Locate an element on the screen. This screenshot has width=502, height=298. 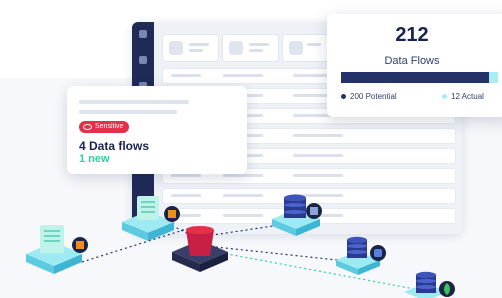
bucket-icon is located at coordinates (200, 241).